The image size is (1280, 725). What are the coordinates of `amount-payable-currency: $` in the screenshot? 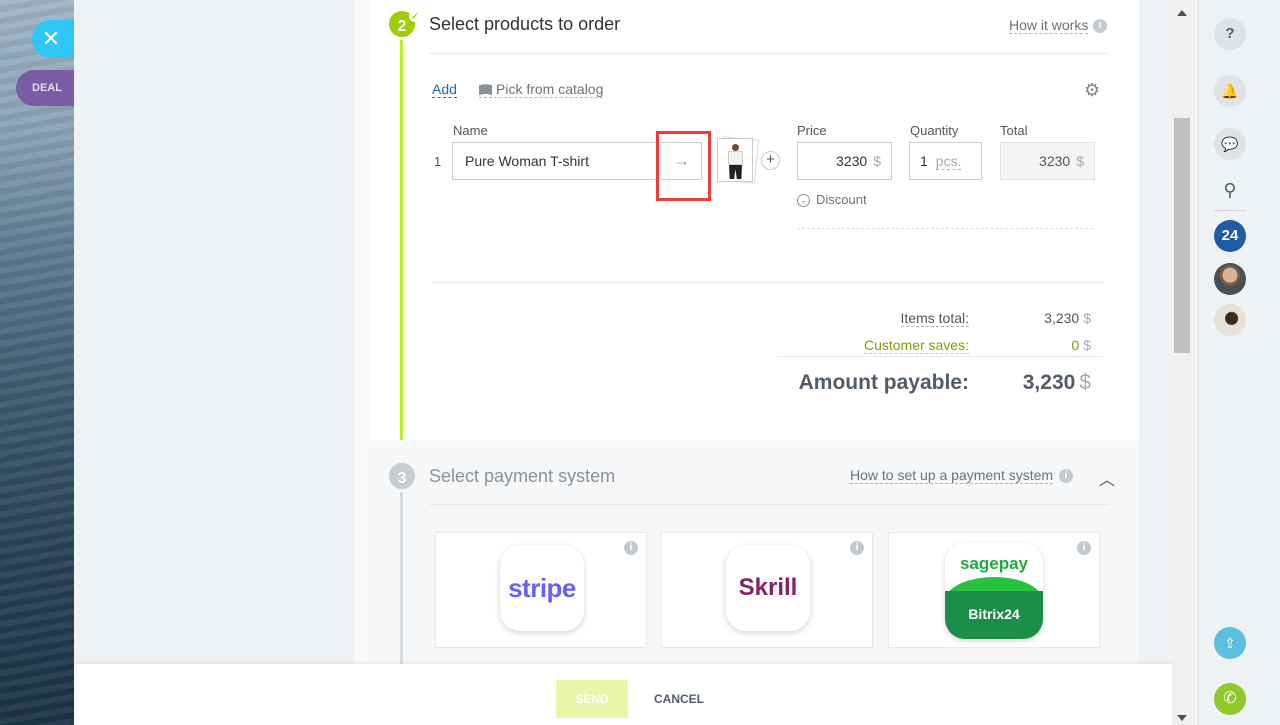 It's located at (1085, 382).